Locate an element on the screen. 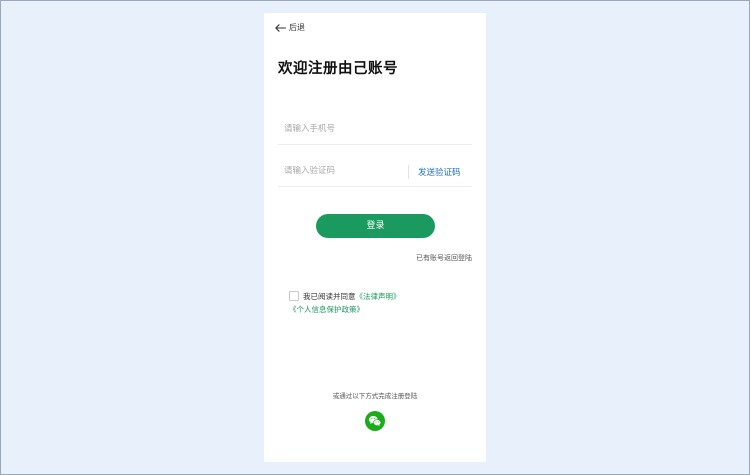 Image resolution: width=750 pixels, height=475 pixels. send-code-button: 发送验证码 is located at coordinates (439, 172).